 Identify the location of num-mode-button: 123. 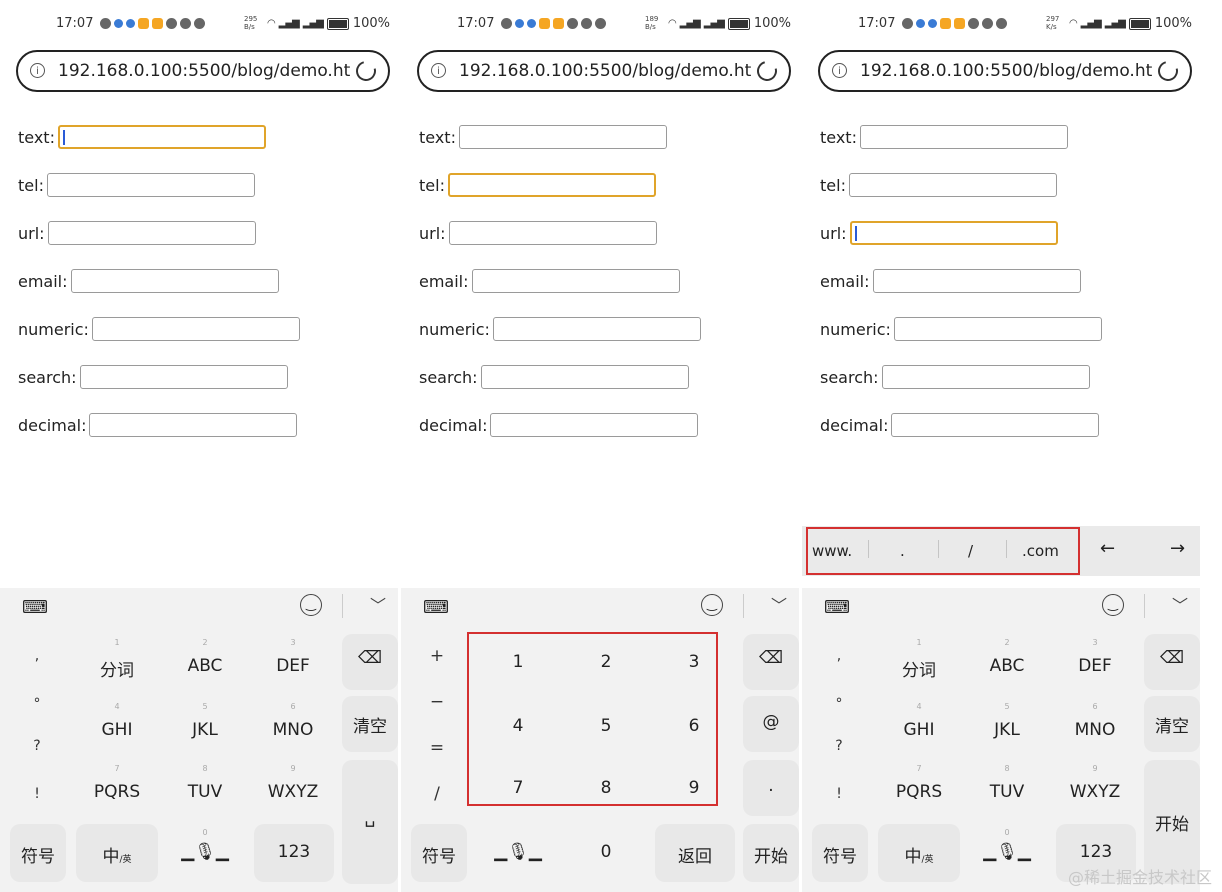
(294, 853).